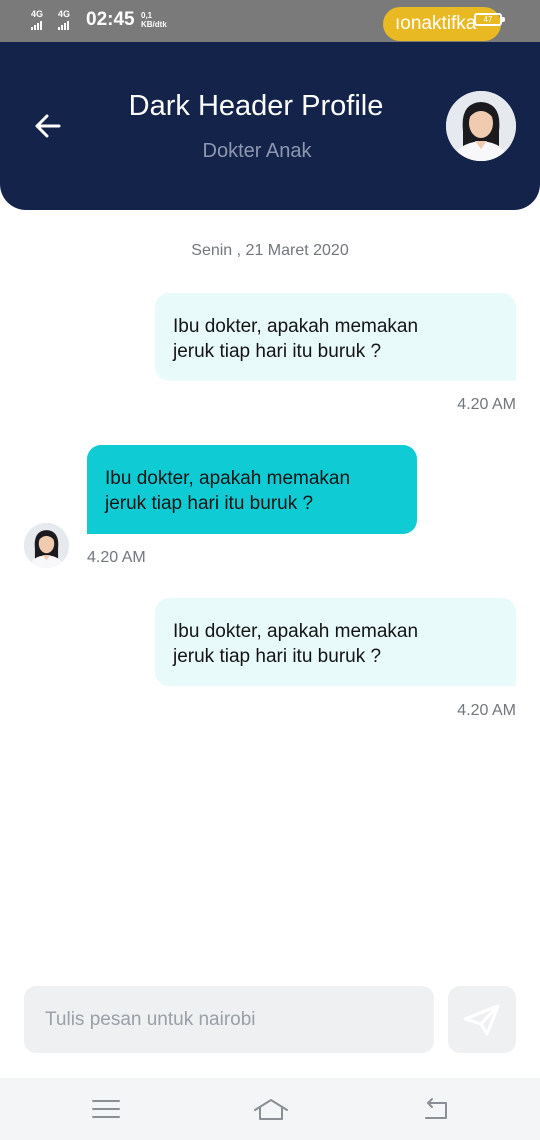 The width and height of the screenshot is (540, 1140). What do you see at coordinates (147, 15) in the screenshot?
I see `speed-value: 0,1` at bounding box center [147, 15].